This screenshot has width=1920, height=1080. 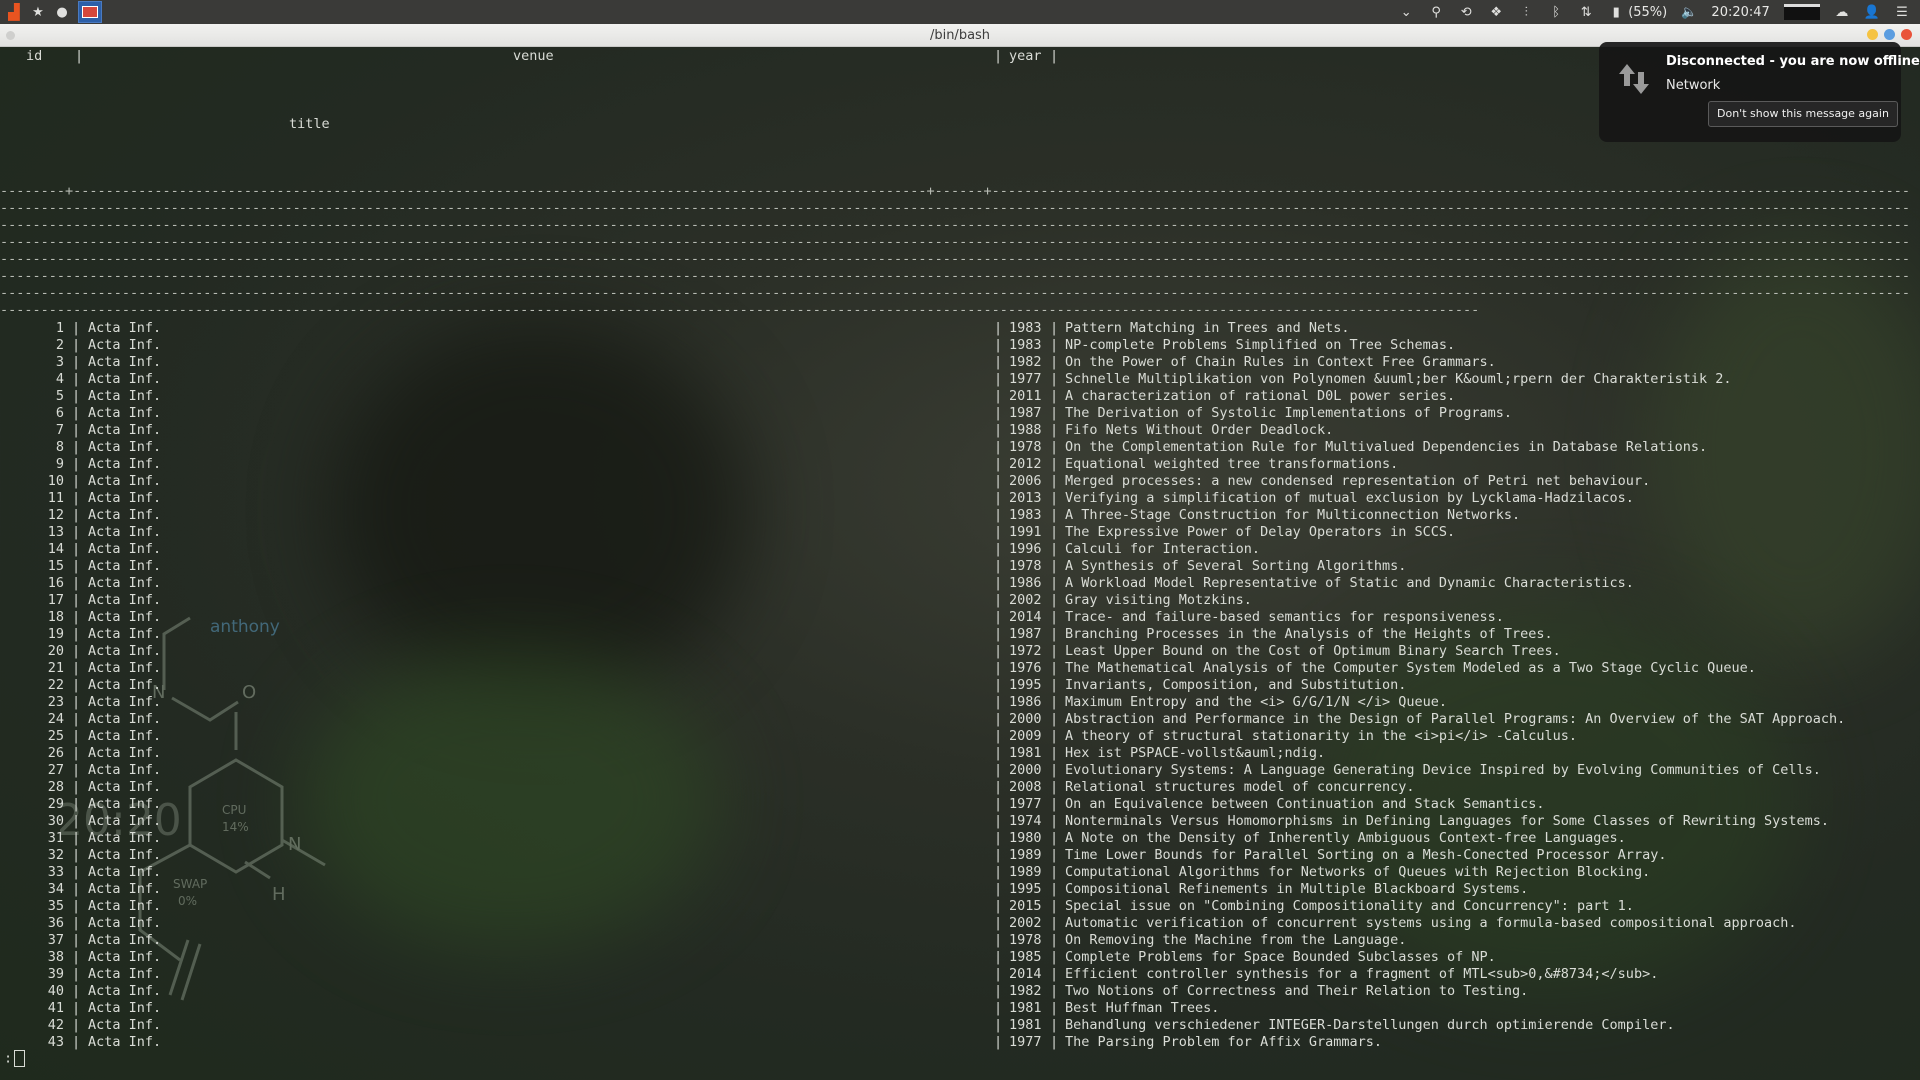 What do you see at coordinates (55, 838) in the screenshot?
I see `row-id: 31` at bounding box center [55, 838].